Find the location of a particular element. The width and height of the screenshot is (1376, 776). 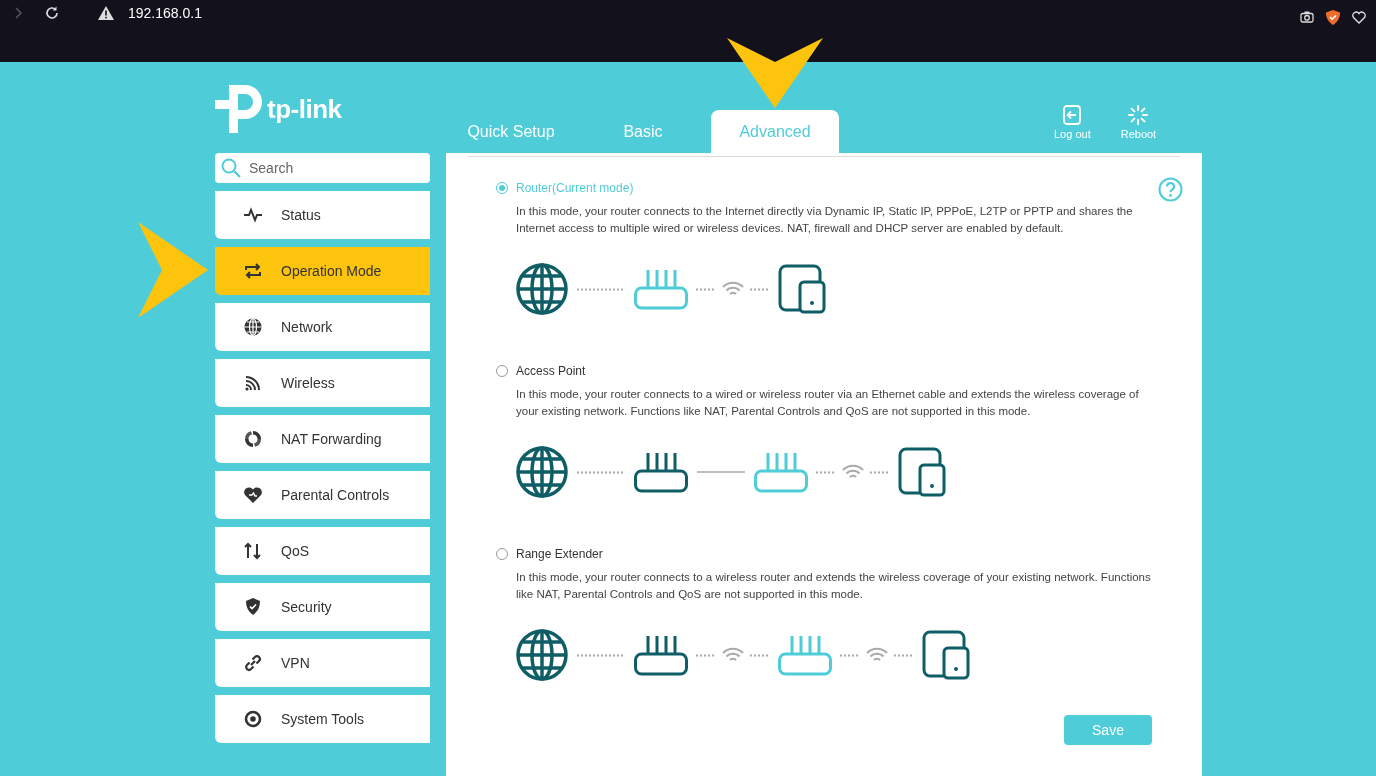

address-text: 192.168.0.1 is located at coordinates (165, 13).